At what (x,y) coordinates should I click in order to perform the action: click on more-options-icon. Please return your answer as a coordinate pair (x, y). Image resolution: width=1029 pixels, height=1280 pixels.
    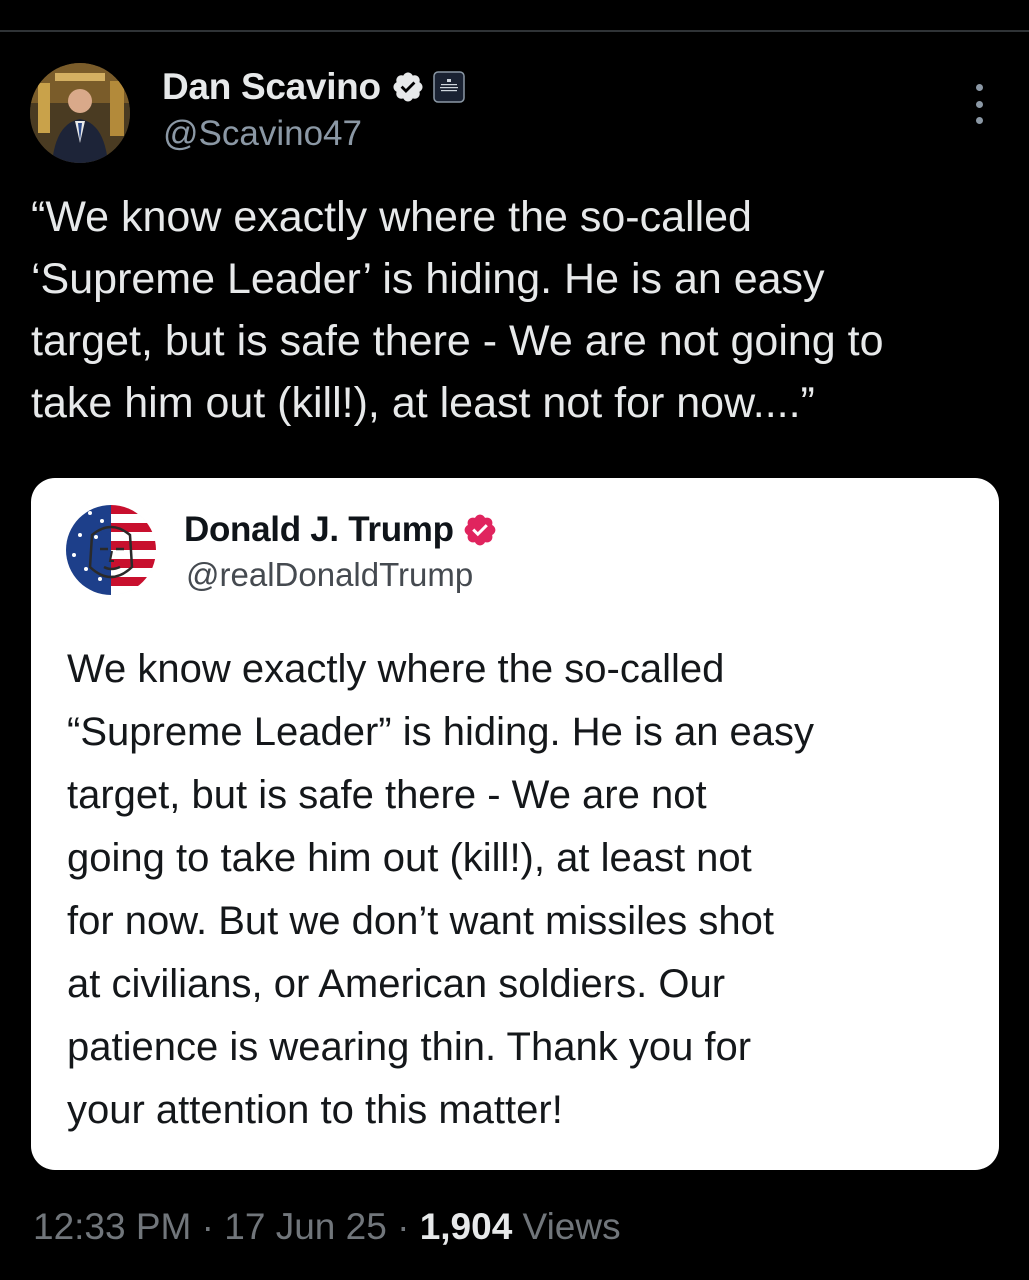
    Looking at the image, I should click on (979, 104).